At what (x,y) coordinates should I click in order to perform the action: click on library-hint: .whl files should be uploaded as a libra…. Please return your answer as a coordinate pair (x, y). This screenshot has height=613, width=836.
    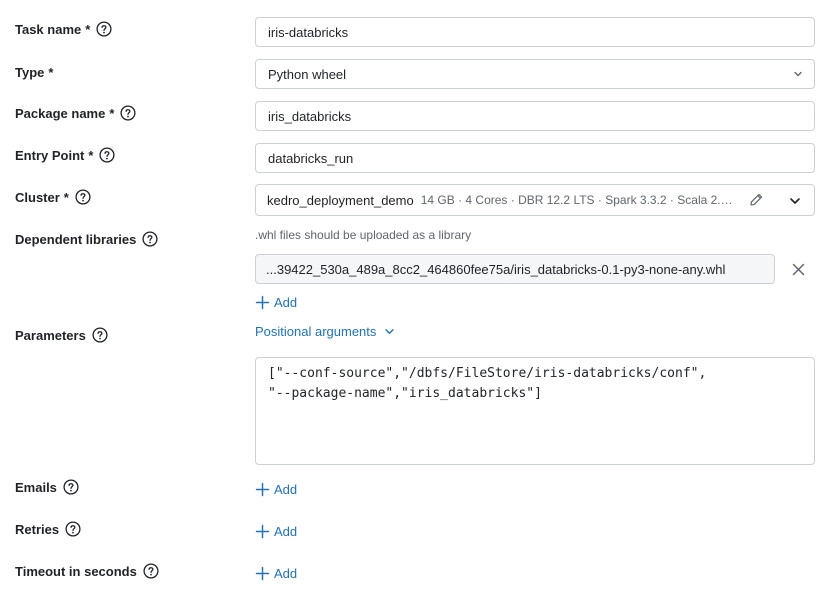
    Looking at the image, I should click on (363, 235).